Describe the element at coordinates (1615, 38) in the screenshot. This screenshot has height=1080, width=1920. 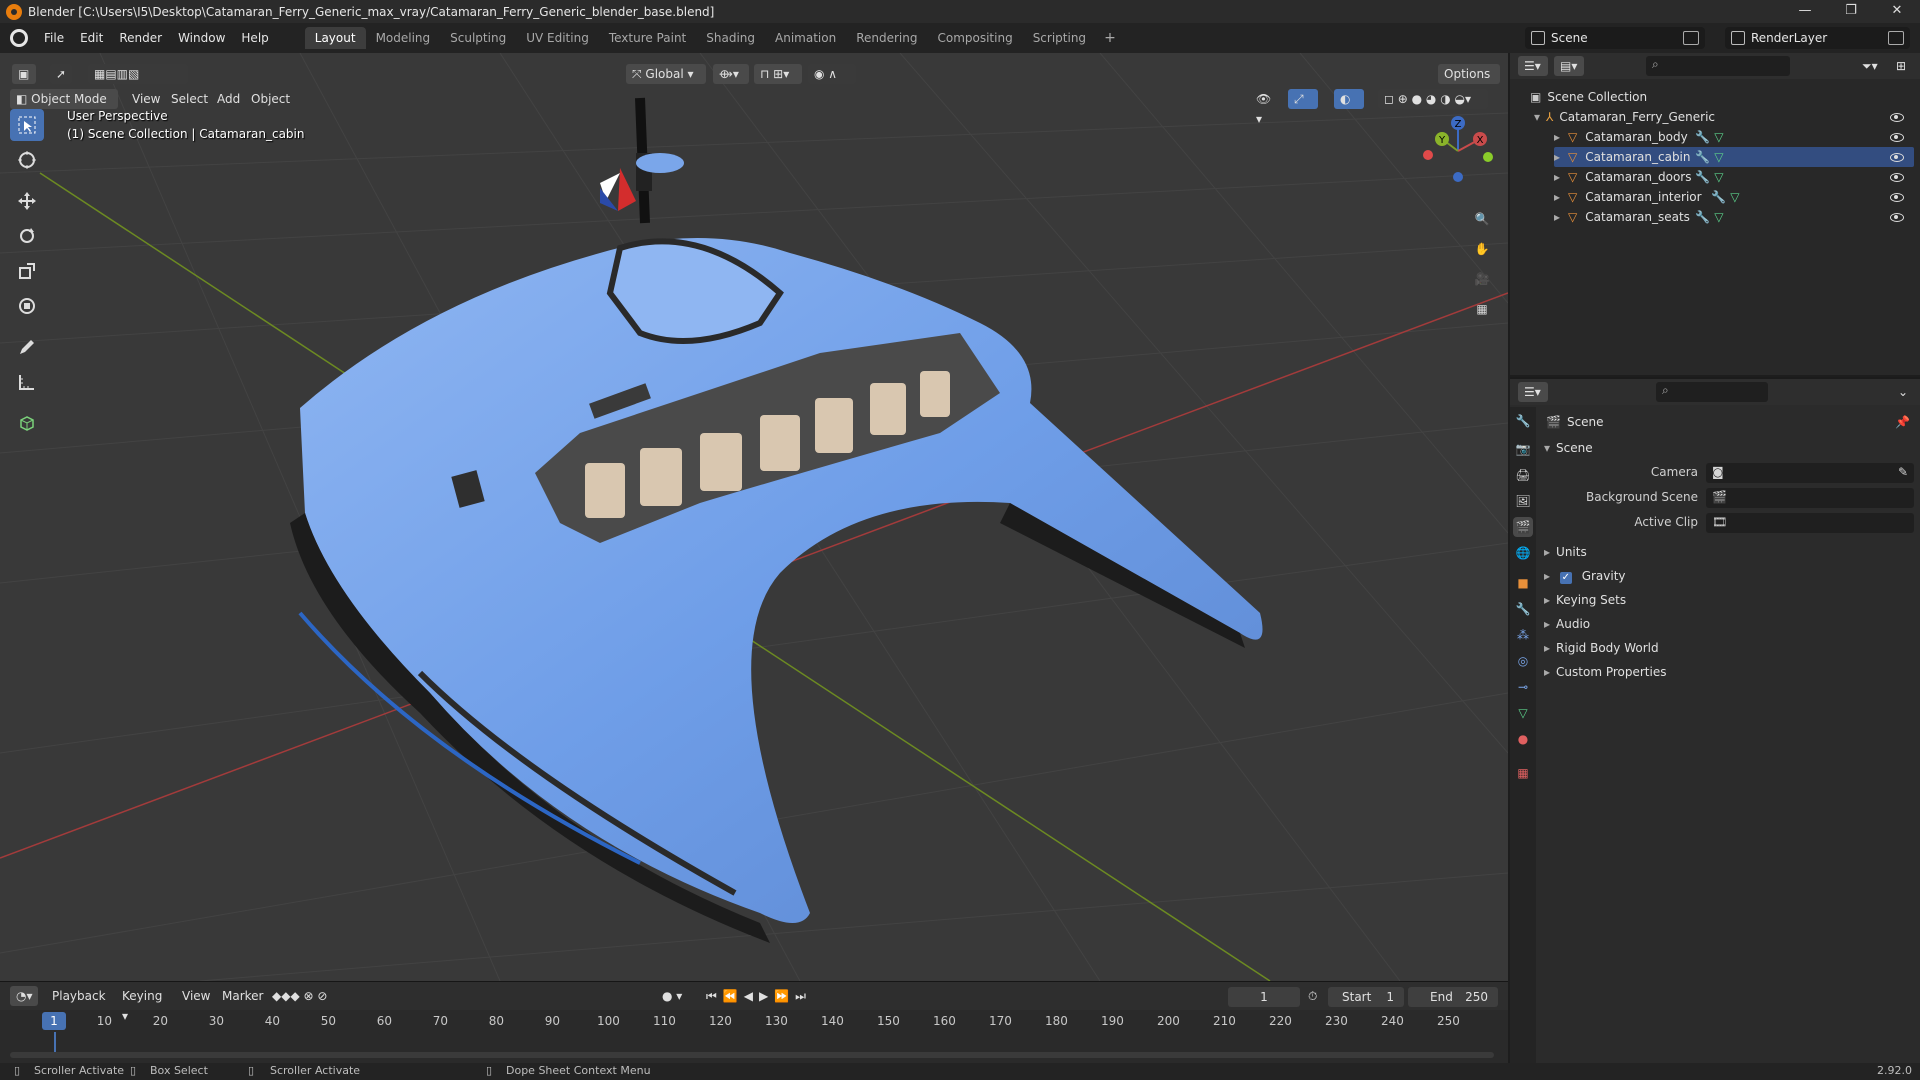
I see `scene-selector: Scene` at that location.